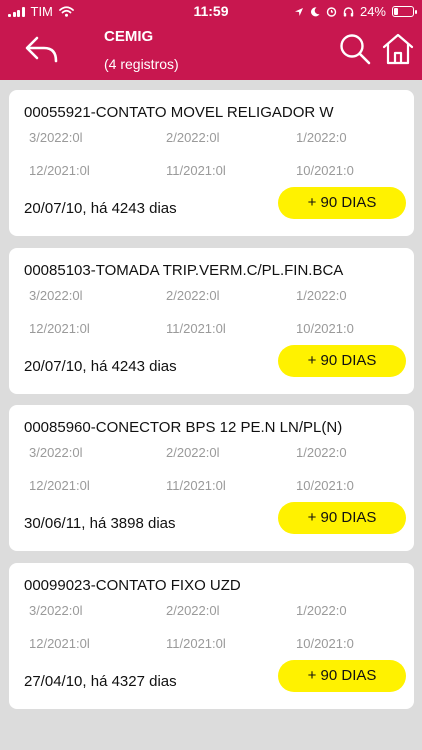  What do you see at coordinates (404, 11) in the screenshot?
I see `battery-icon` at bounding box center [404, 11].